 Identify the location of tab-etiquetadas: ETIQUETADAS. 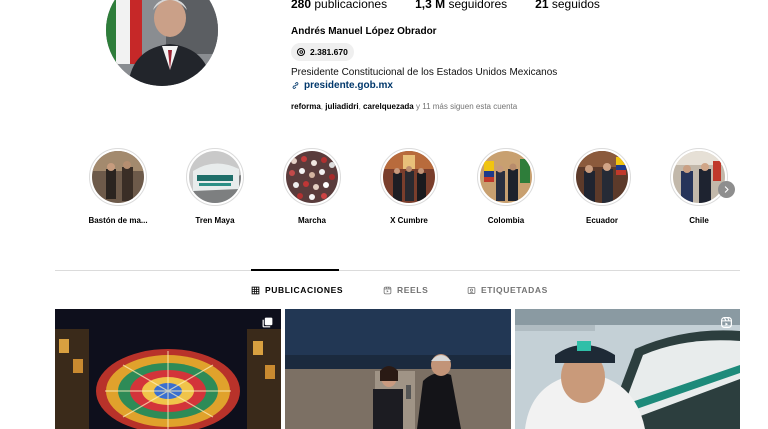
(507, 290).